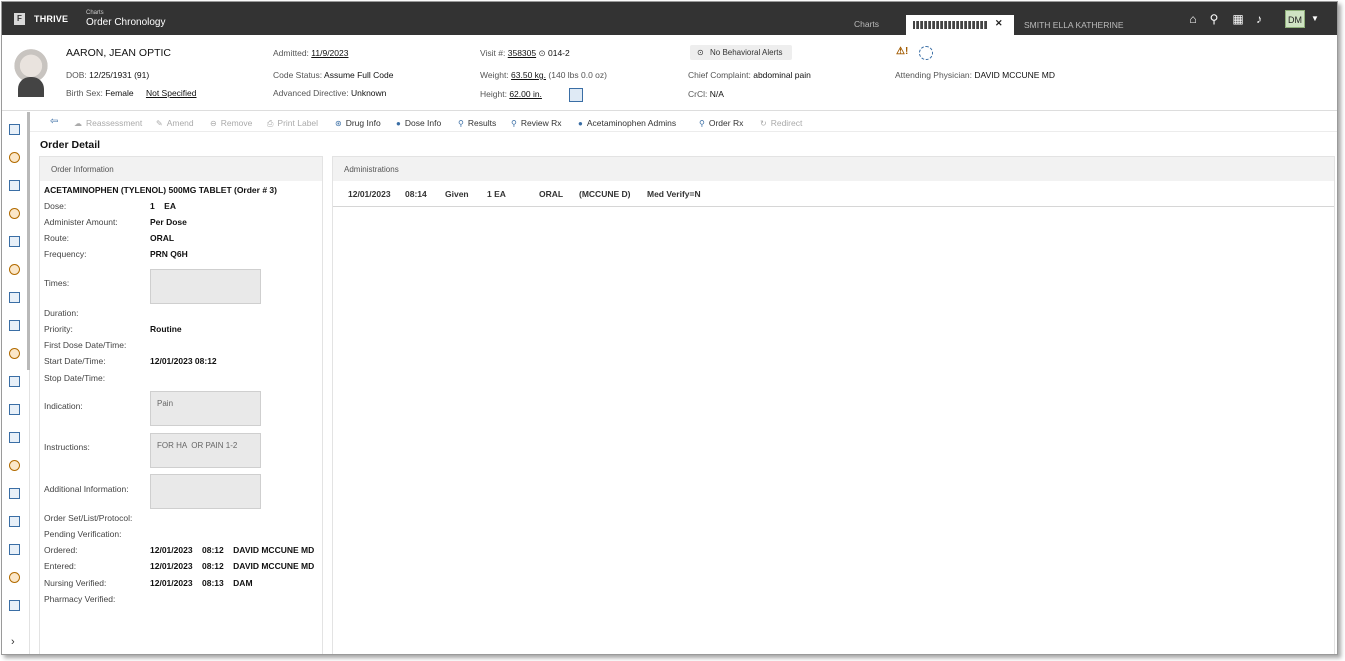 This screenshot has width=1345, height=661. Describe the element at coordinates (329, 53) in the screenshot. I see `admitted-value: 11/9/2023` at that location.